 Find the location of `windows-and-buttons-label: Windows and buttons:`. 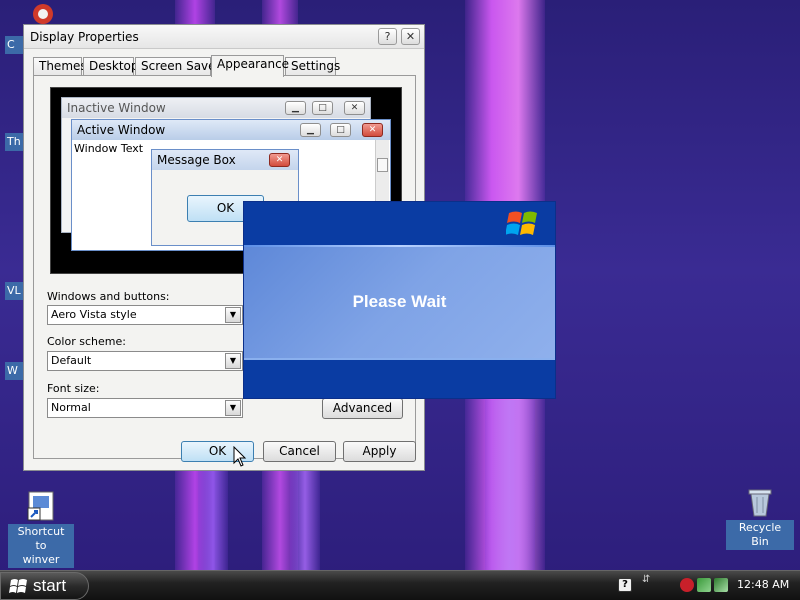

windows-and-buttons-label: Windows and buttons: is located at coordinates (108, 296).